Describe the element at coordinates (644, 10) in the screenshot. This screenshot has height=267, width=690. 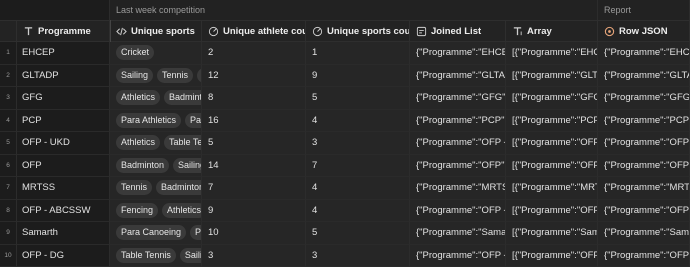
I see `group-report: Report` at that location.